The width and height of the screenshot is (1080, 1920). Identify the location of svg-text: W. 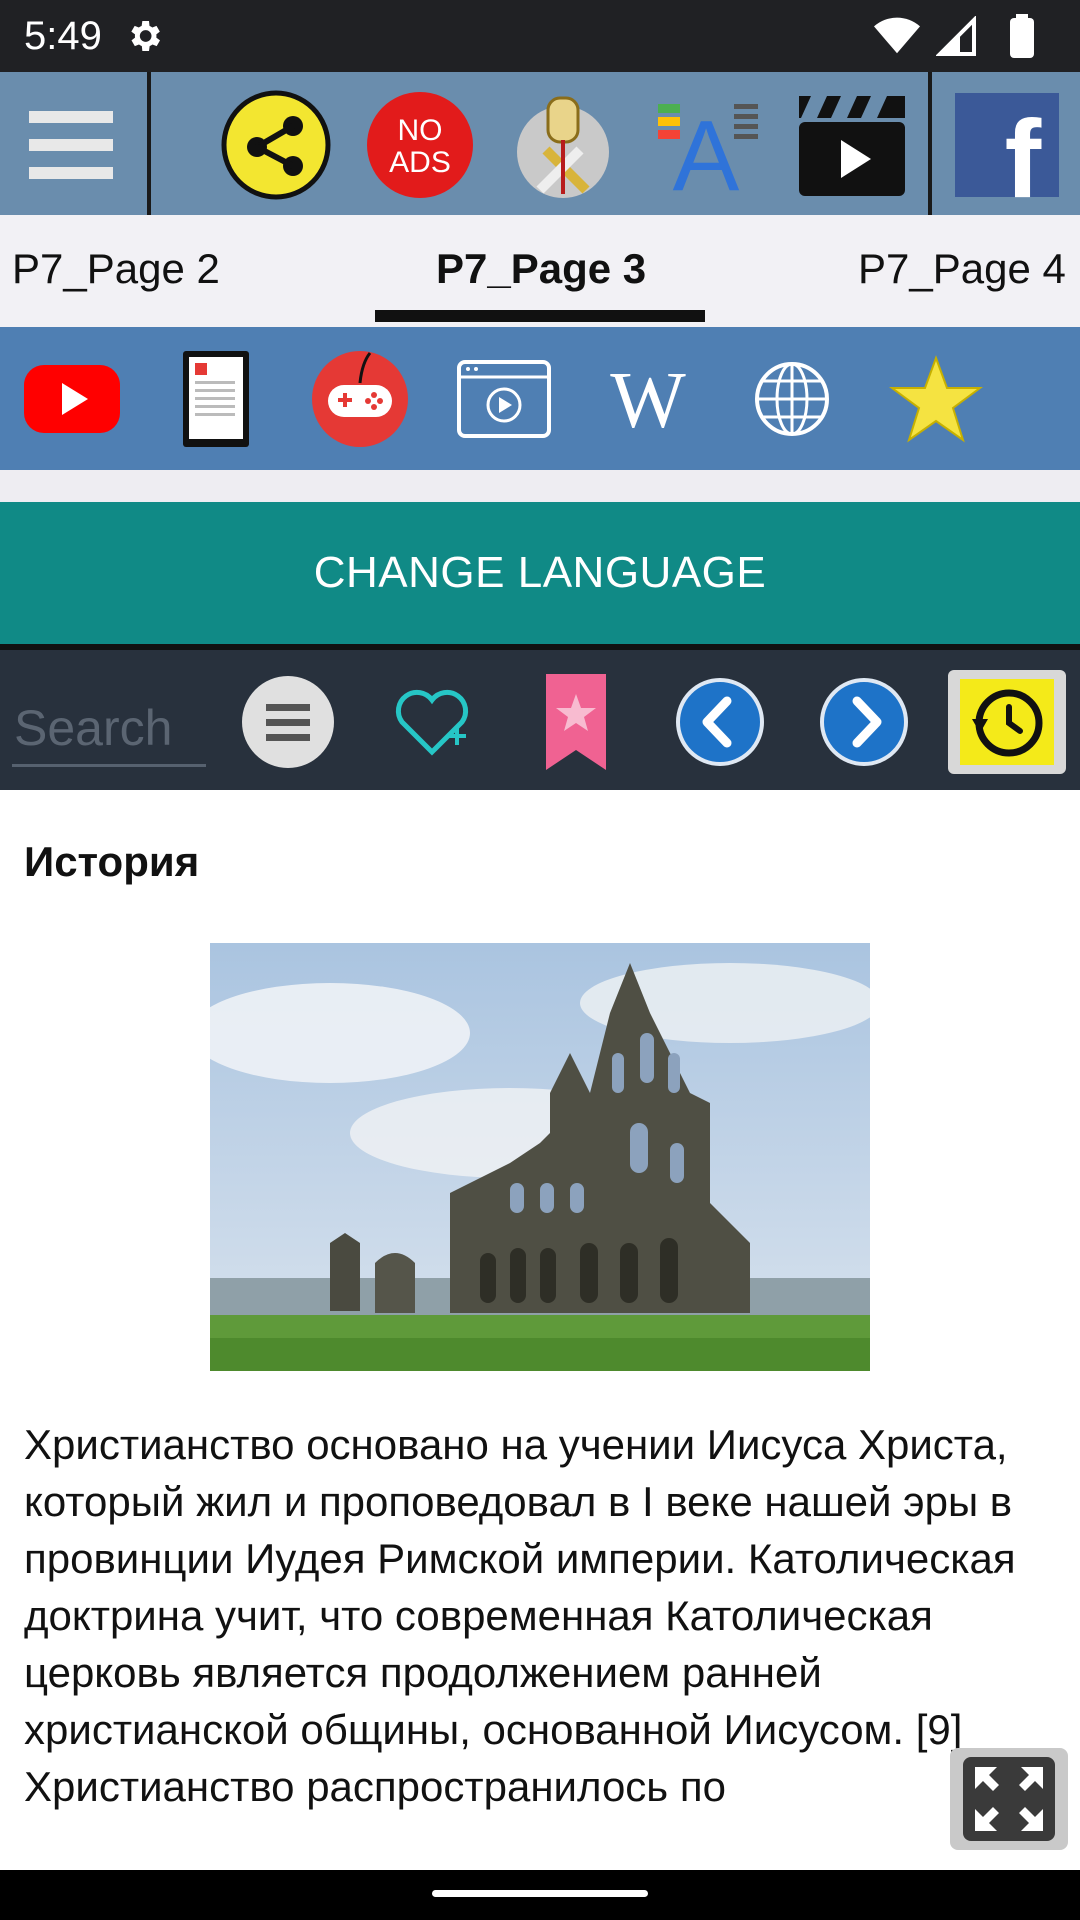
(648, 401).